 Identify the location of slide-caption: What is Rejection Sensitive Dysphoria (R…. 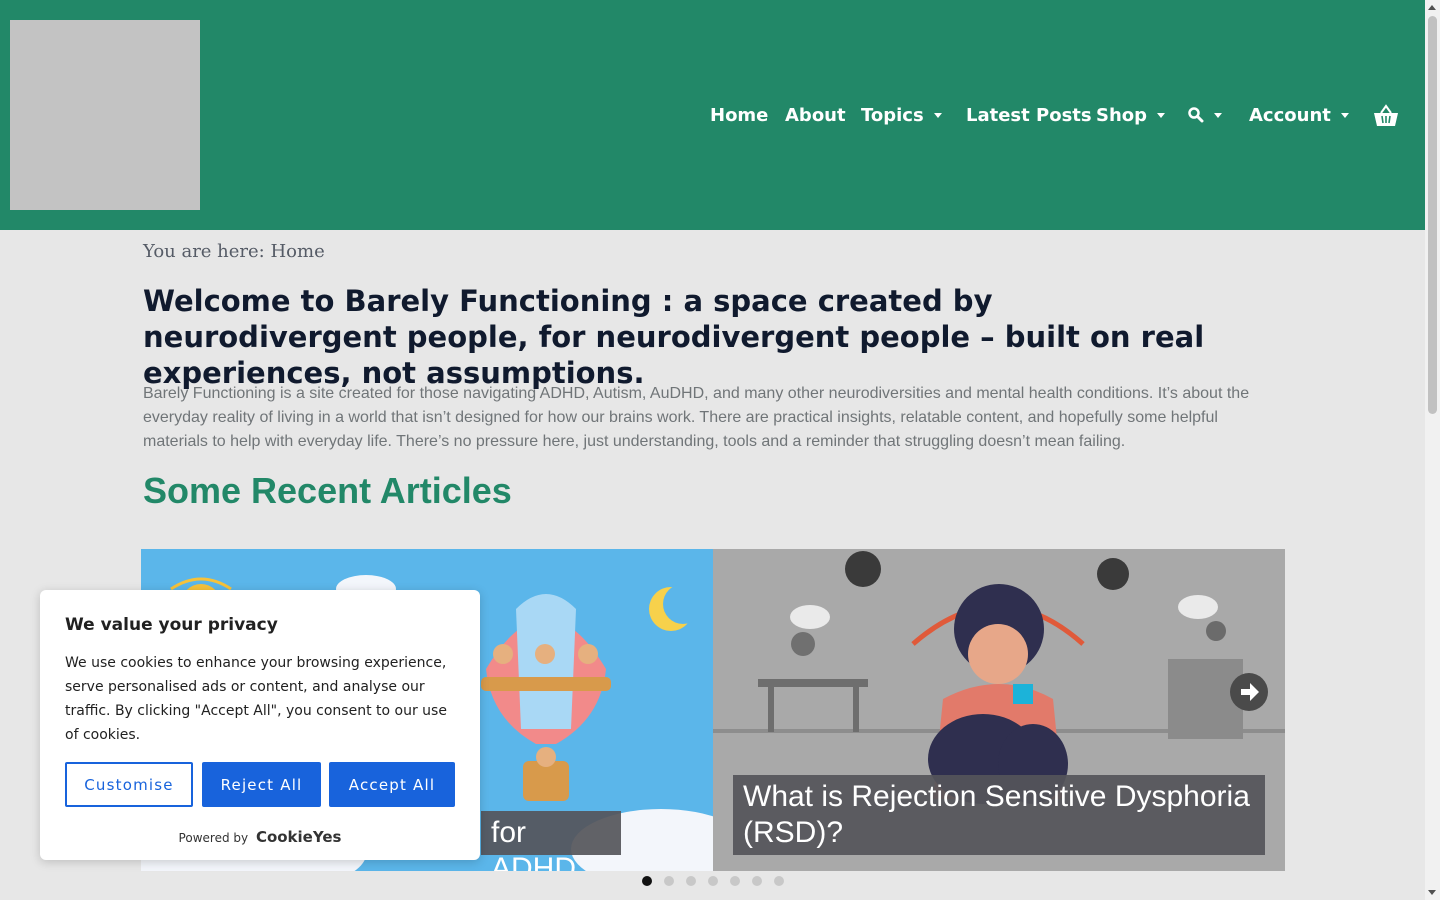
(999, 815).